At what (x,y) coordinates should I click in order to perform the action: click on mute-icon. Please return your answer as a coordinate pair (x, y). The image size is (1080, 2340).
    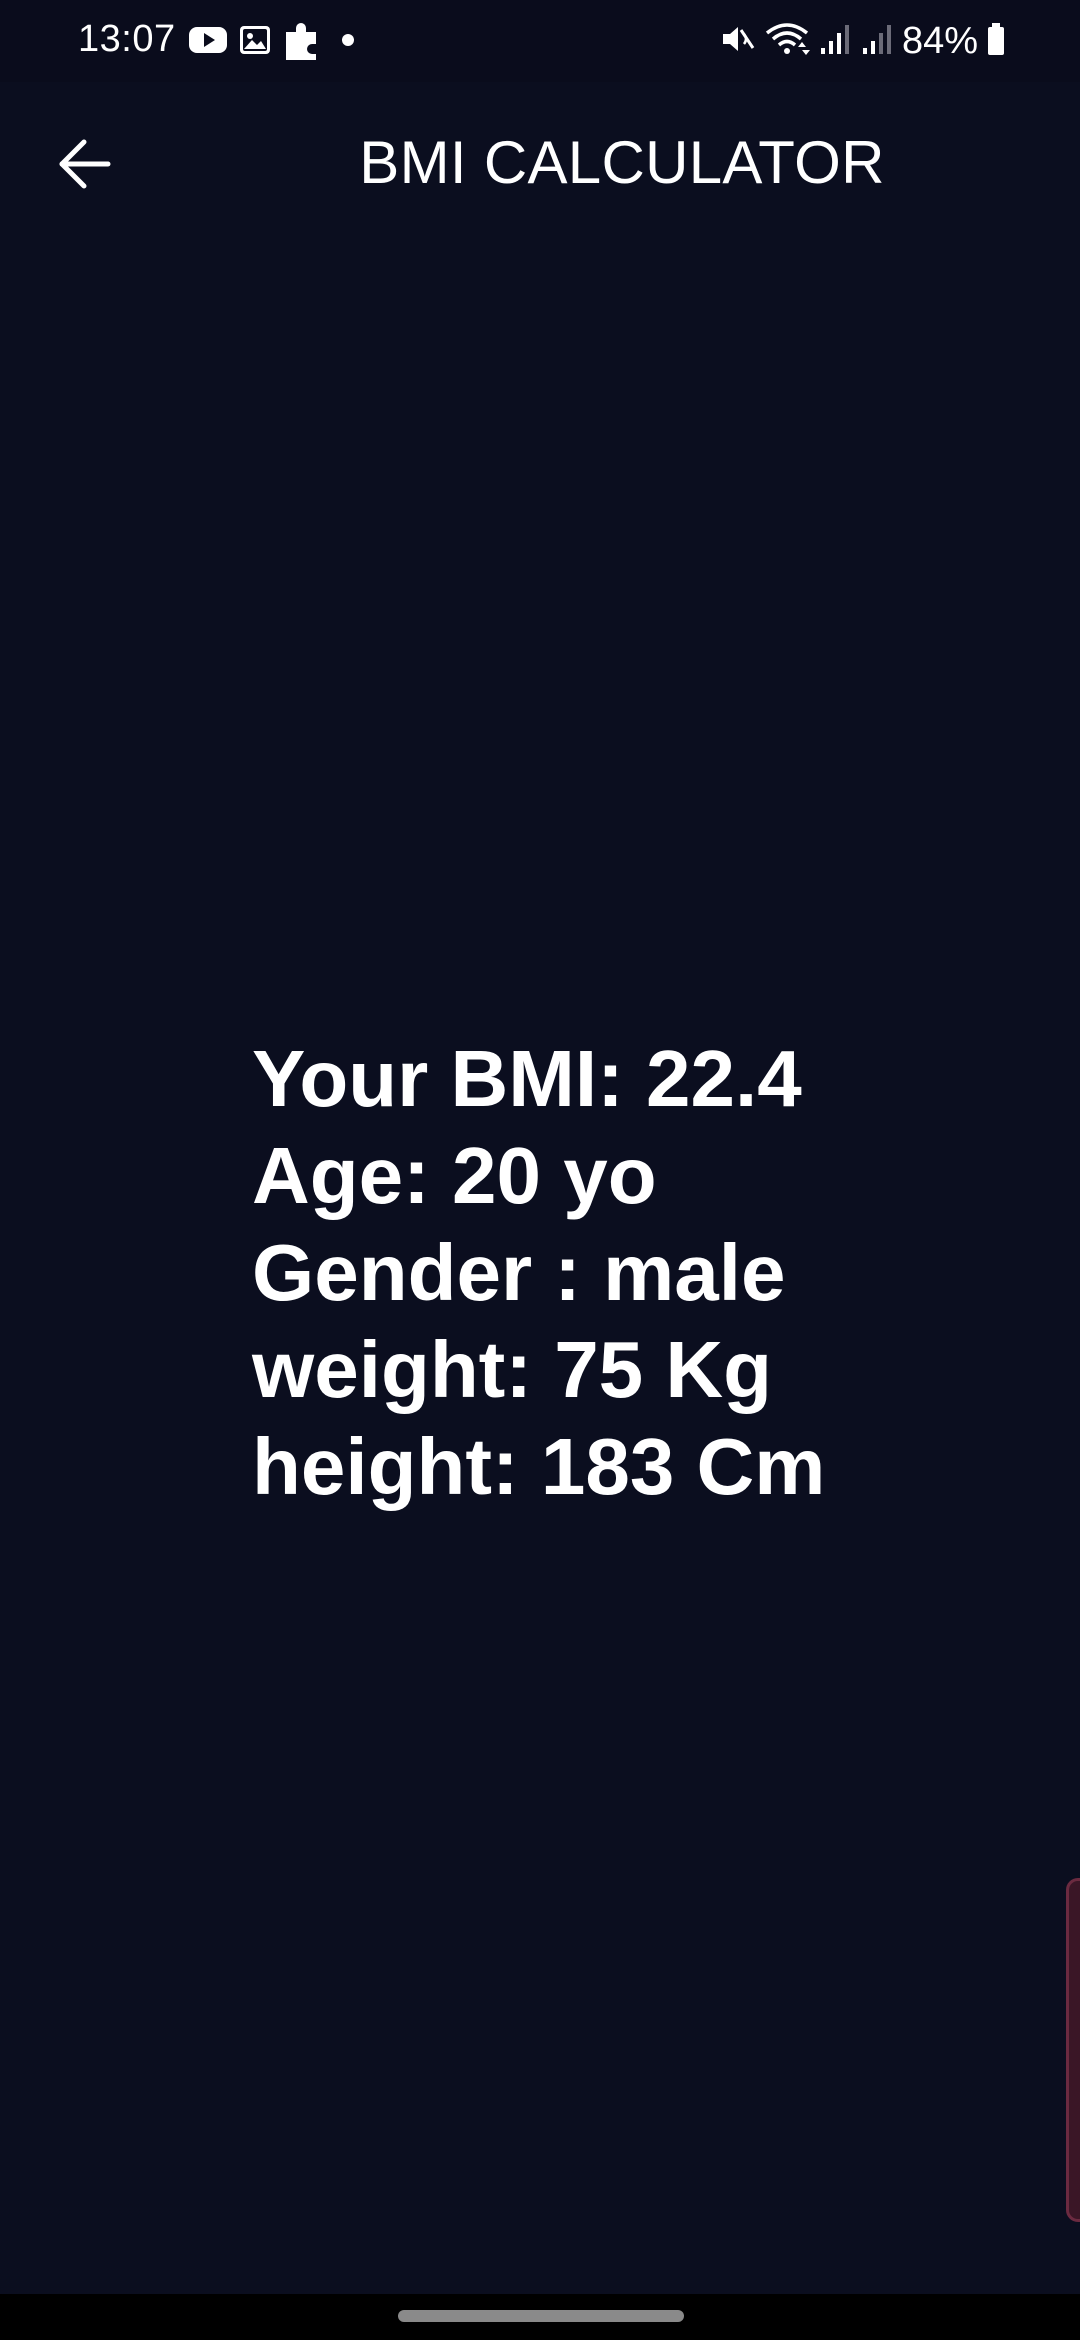
    Looking at the image, I should click on (738, 41).